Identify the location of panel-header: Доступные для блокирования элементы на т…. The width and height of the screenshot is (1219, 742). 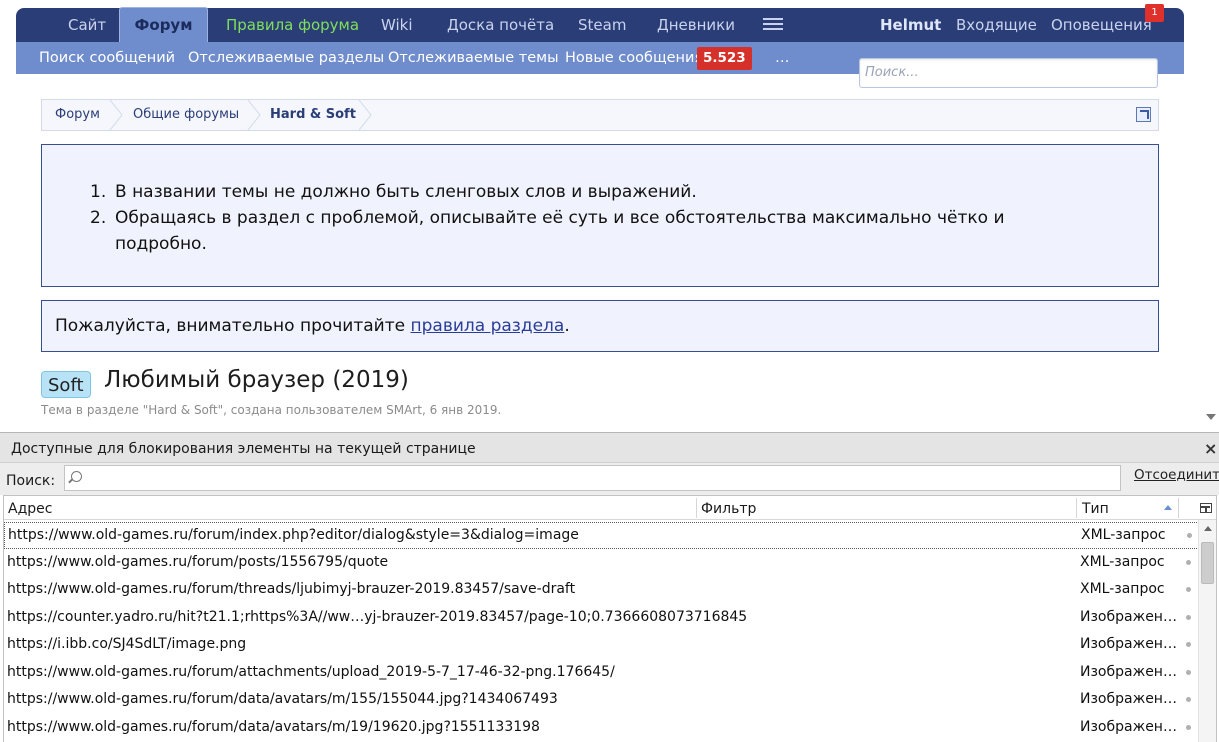
(609, 448).